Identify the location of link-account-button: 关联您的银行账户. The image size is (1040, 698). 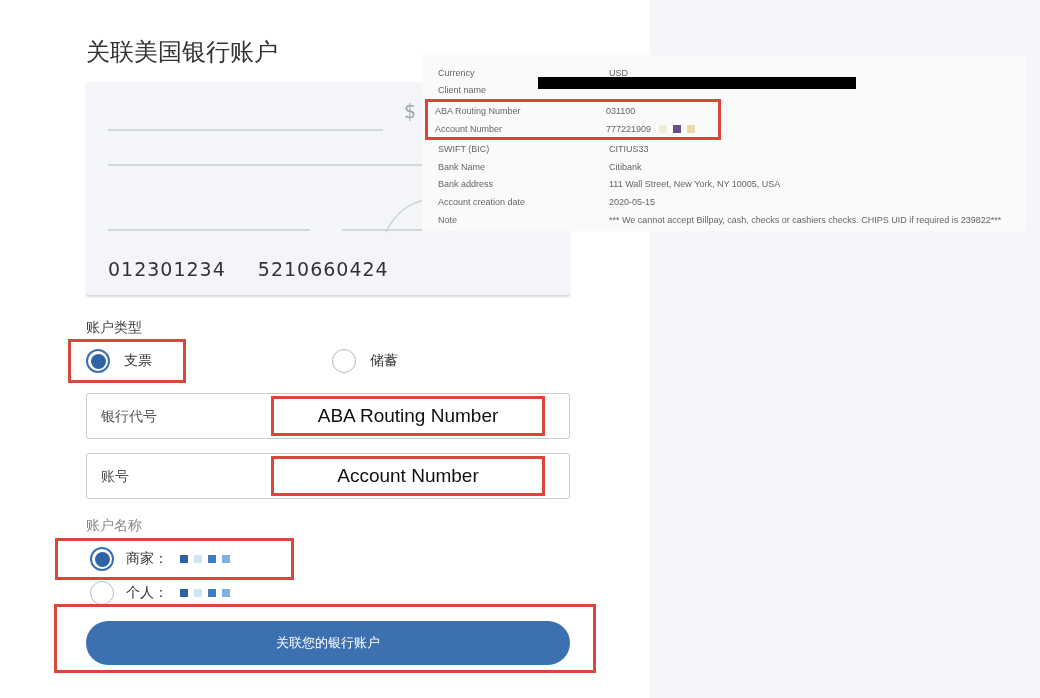
(328, 643).